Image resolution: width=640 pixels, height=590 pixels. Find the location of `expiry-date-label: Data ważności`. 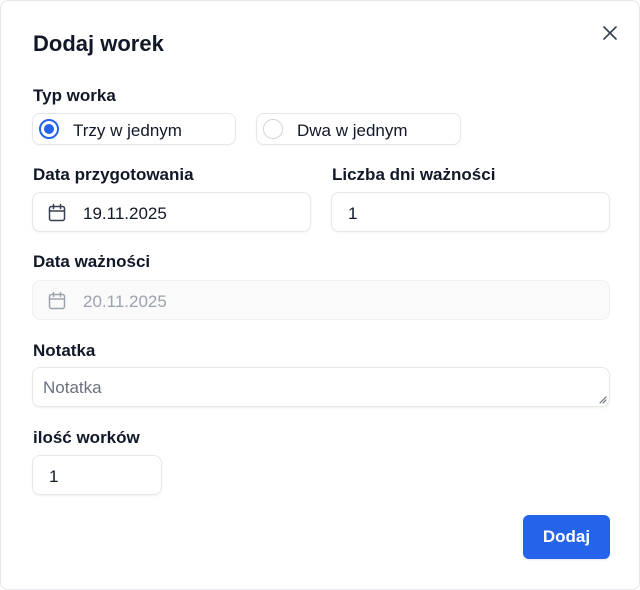

expiry-date-label: Data ważności is located at coordinates (92, 261).